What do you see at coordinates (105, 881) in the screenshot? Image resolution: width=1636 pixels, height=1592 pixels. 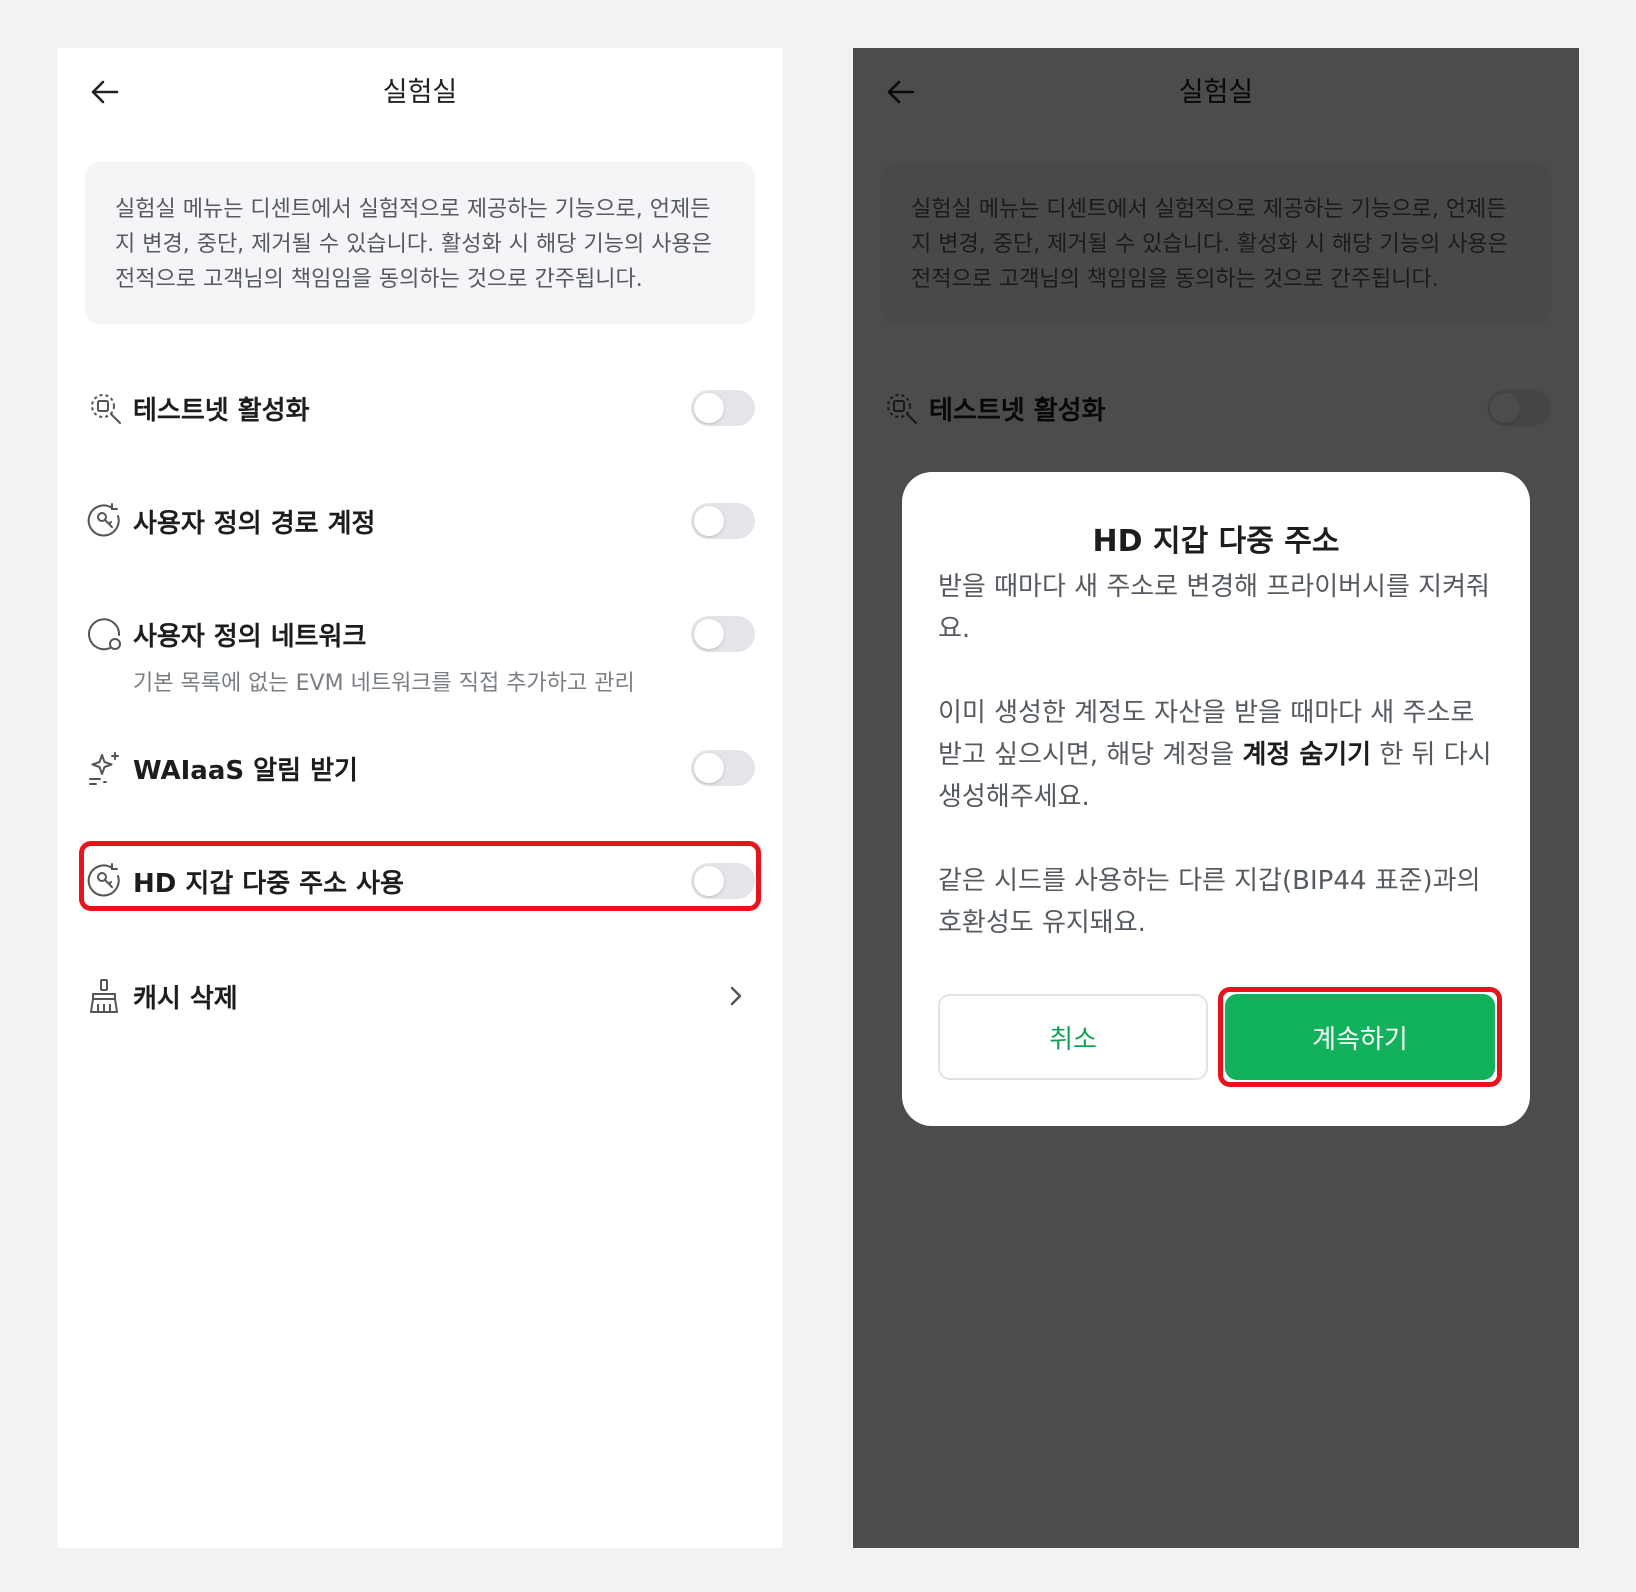 I see `hd-wallet-icon` at bounding box center [105, 881].